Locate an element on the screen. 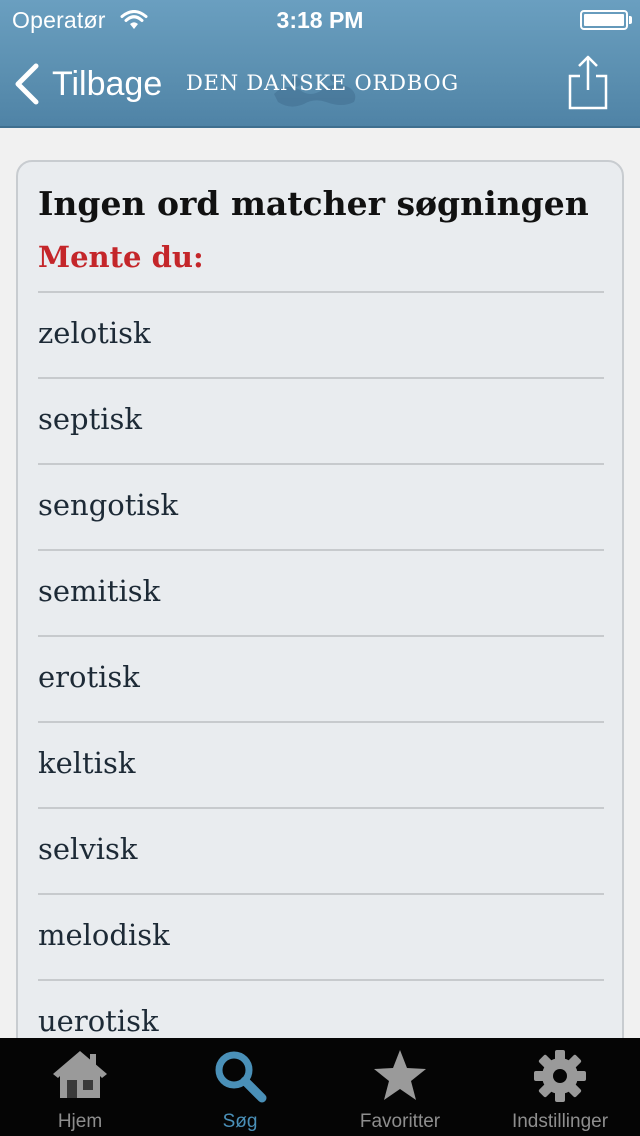 The width and height of the screenshot is (640, 1136). tab-settings-label: Indstillinger is located at coordinates (560, 1121).